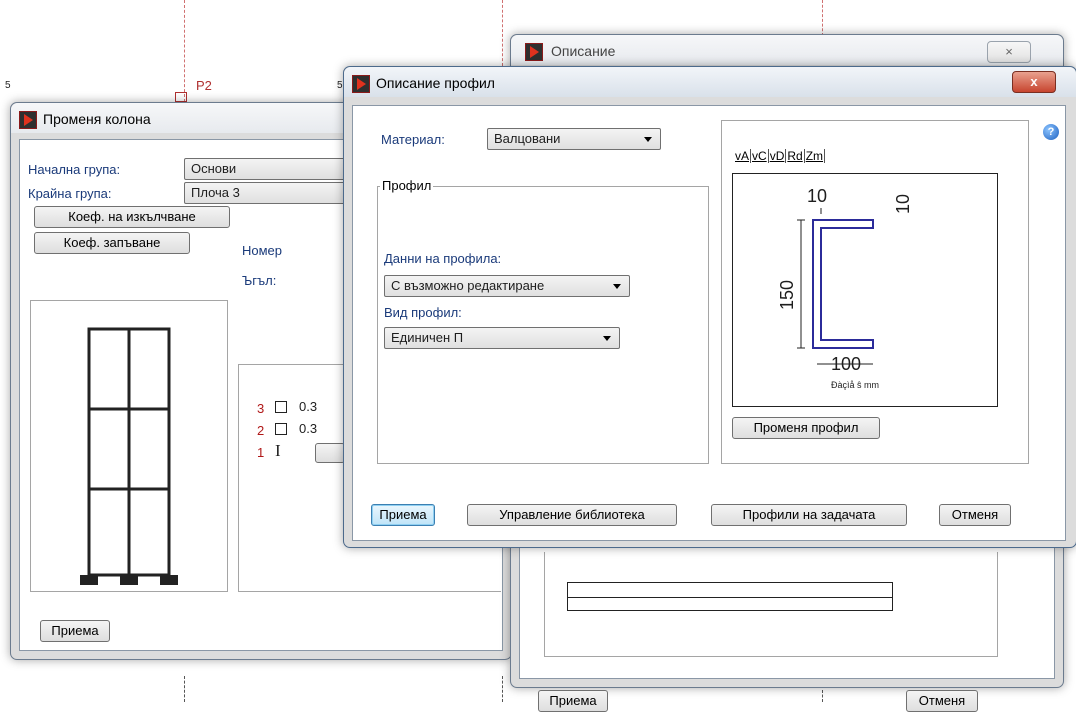 The height and width of the screenshot is (712, 1076). I want to click on end-group-select: Плоча 3, so click(269, 193).